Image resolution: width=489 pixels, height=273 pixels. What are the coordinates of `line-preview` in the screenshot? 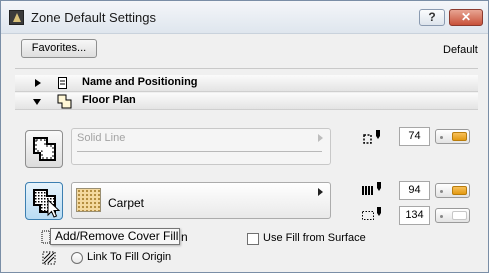 It's located at (199, 151).